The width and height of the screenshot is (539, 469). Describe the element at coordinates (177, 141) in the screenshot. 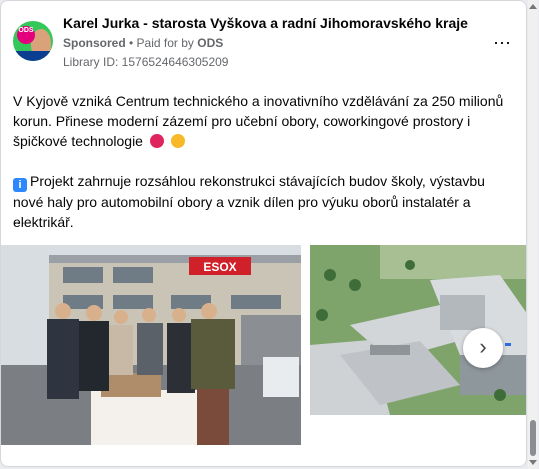

I see `starstruck-emoji-icon` at that location.